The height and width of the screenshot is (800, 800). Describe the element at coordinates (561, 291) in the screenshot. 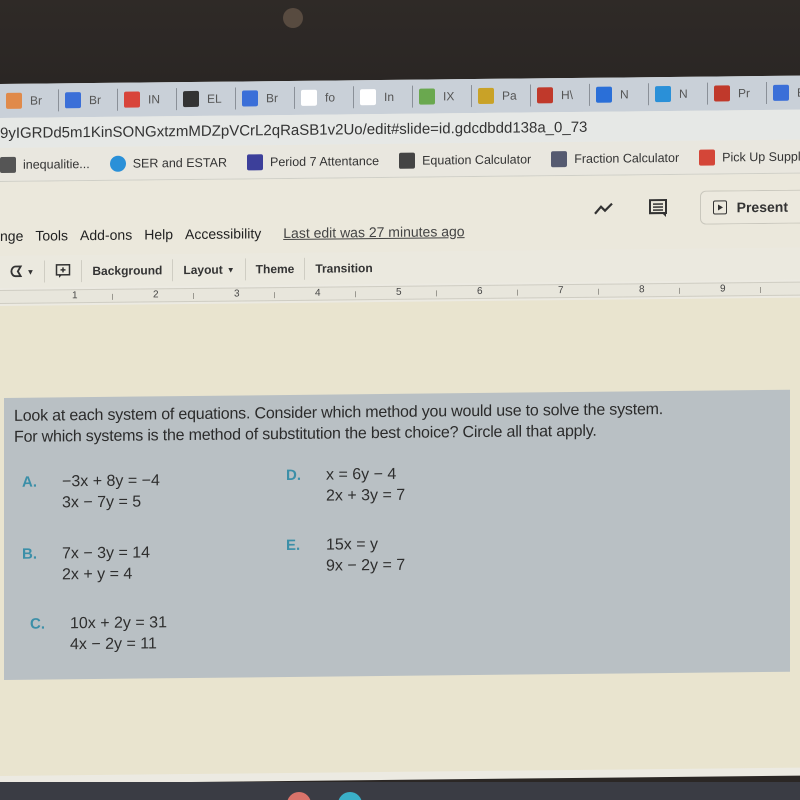

I see `ruler-number: 7` at that location.